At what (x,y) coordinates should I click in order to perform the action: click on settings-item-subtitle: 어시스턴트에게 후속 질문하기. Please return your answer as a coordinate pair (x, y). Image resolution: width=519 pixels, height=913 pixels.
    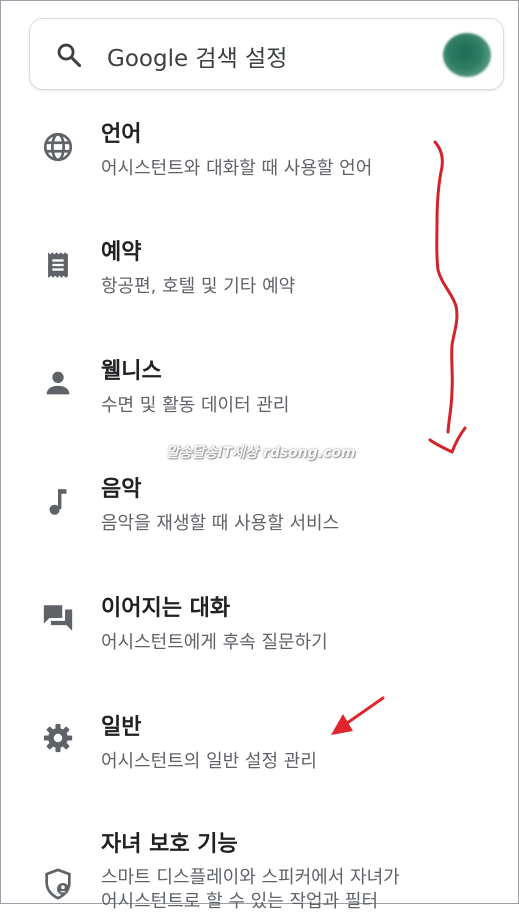
    Looking at the image, I should click on (214, 642).